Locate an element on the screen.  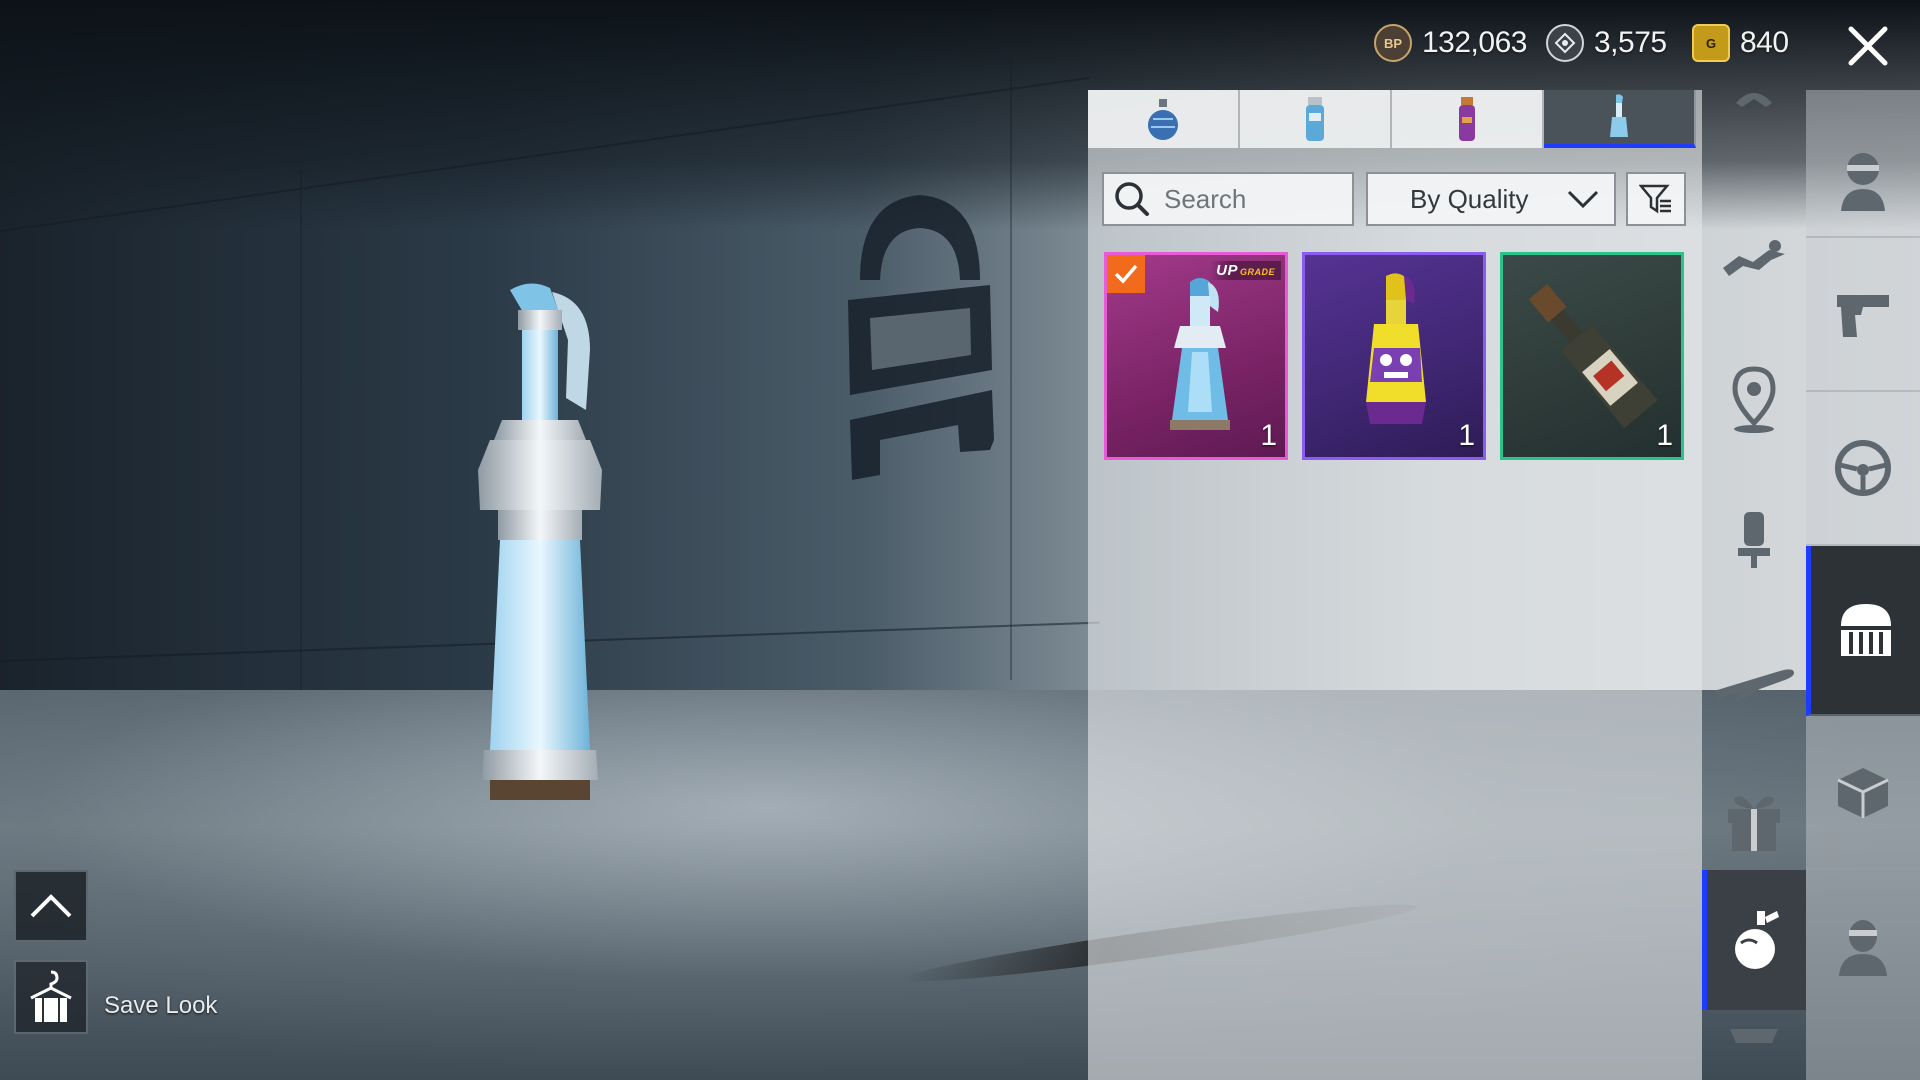
stun-grenade-skin-icon is located at coordinates (1467, 119).